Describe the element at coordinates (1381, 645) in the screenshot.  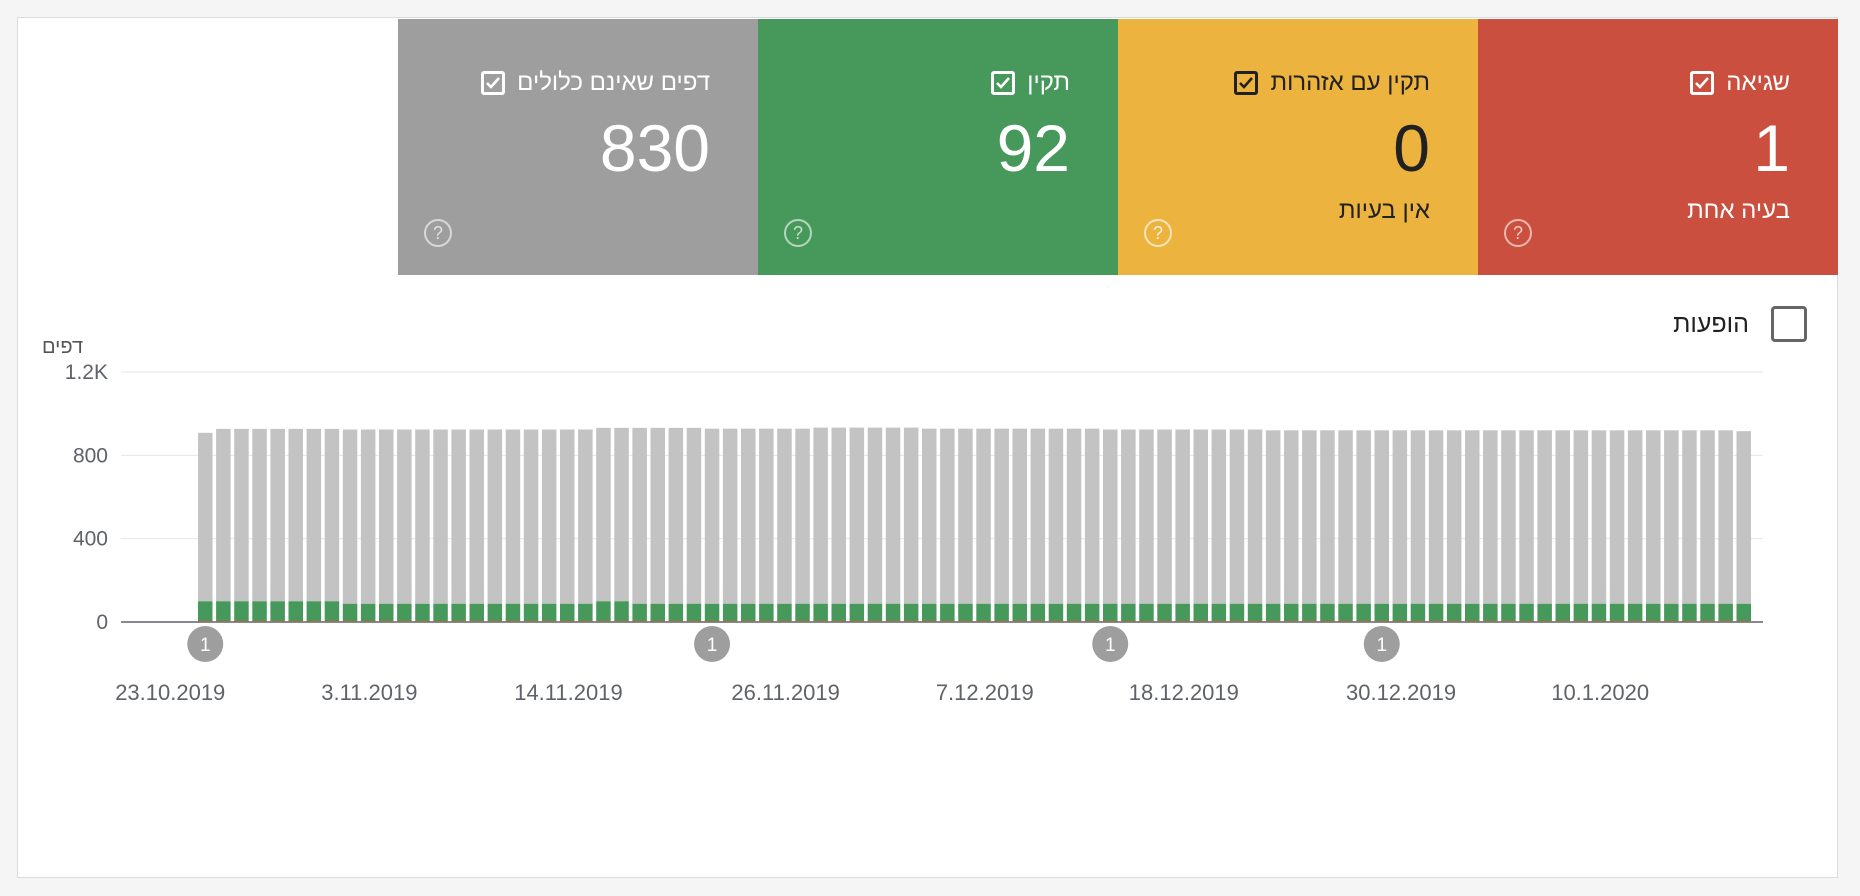
I see `annotation-label: 1` at that location.